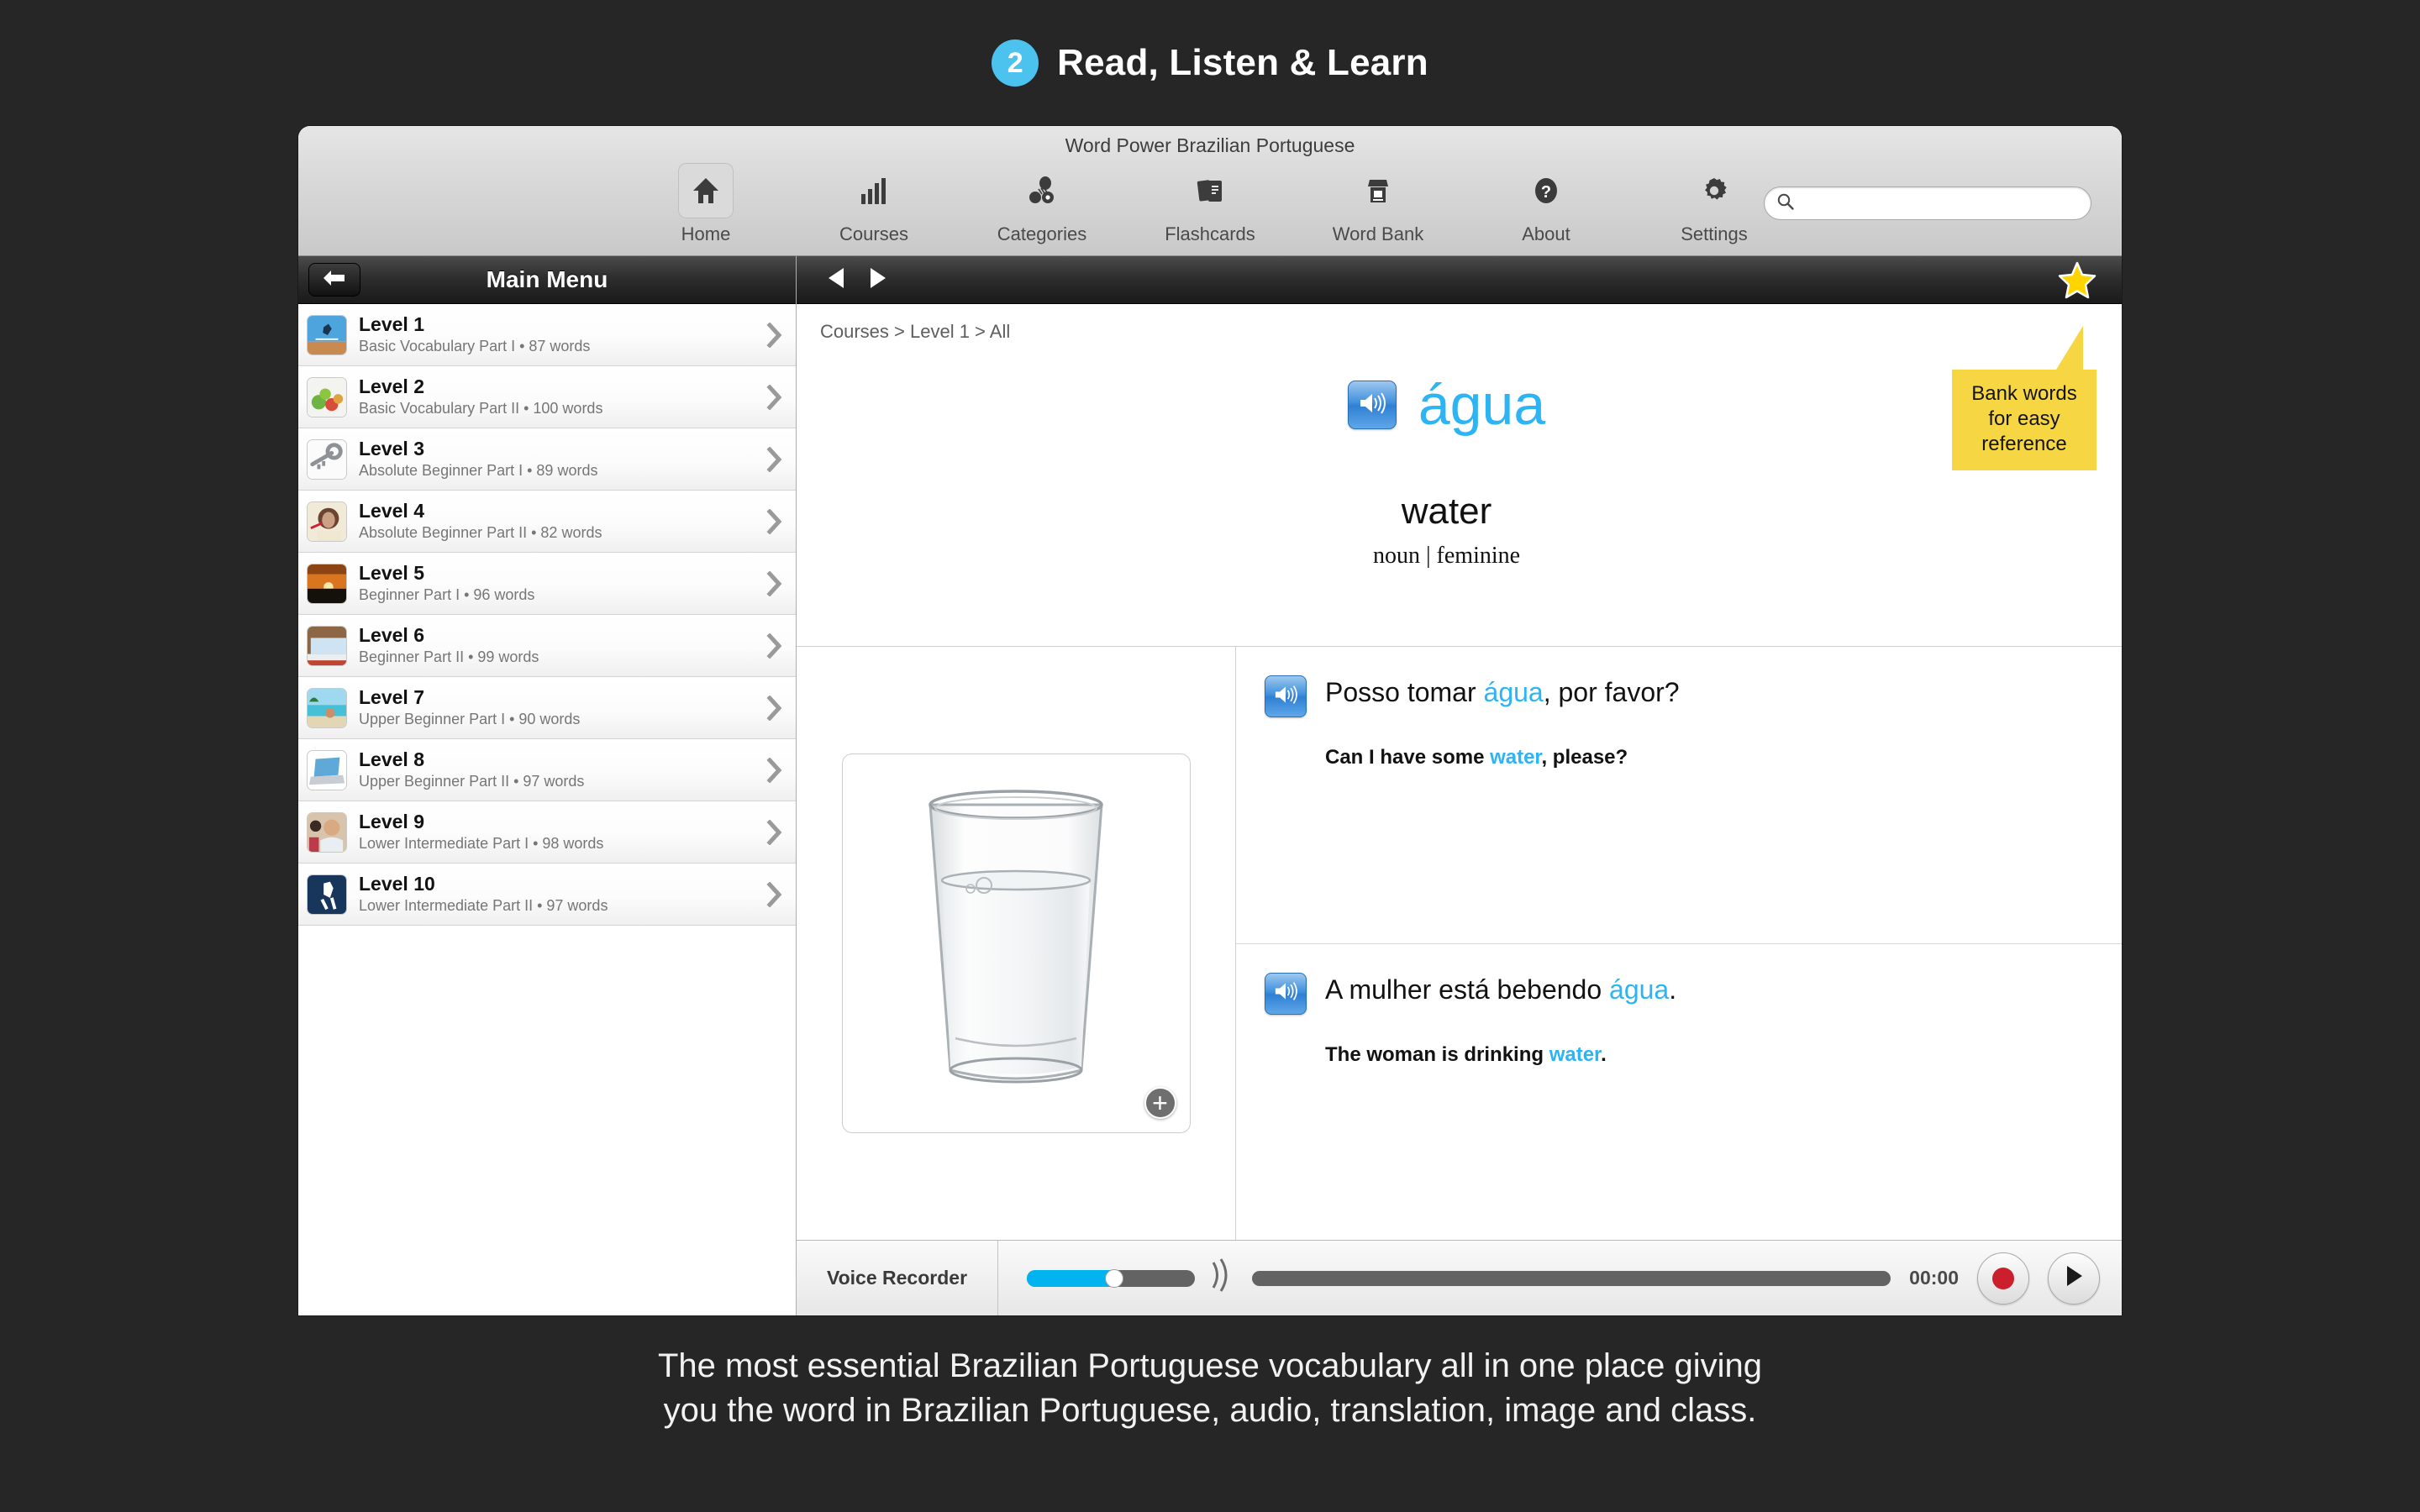  I want to click on word-bank-icon-box, so click(1378, 190).